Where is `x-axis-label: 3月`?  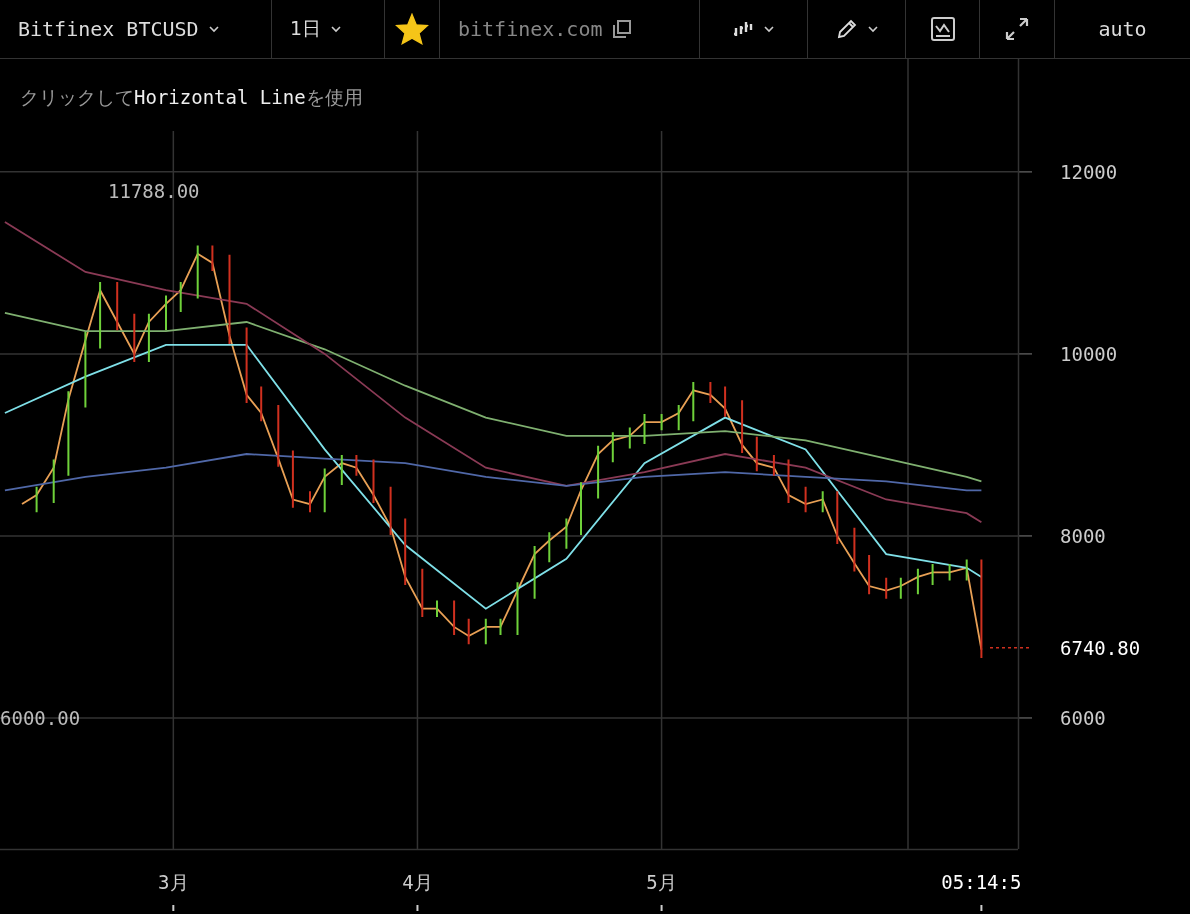 x-axis-label: 3月 is located at coordinates (173, 882).